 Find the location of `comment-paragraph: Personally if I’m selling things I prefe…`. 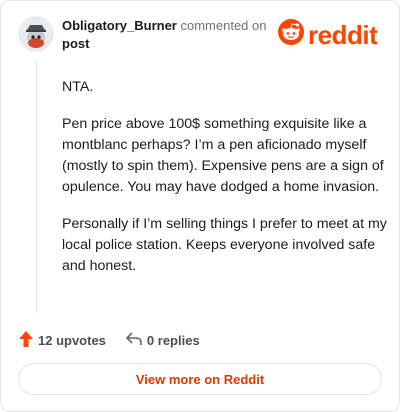

comment-paragraph: Personally if I’m selling things I prefe… is located at coordinates (224, 245).